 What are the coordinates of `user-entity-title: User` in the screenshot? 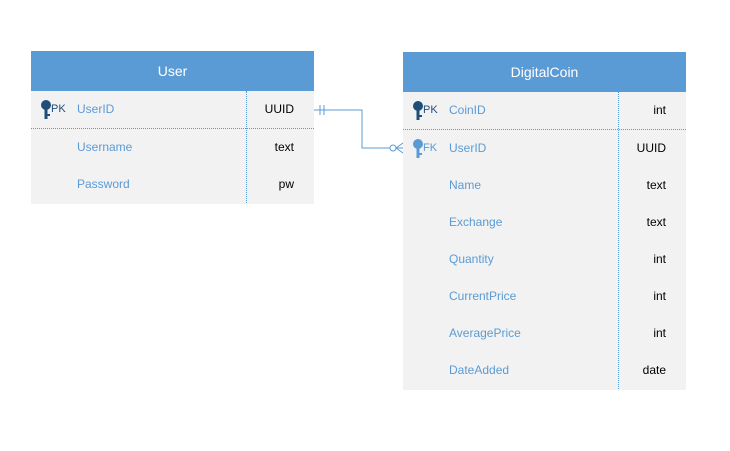 It's located at (172, 71).